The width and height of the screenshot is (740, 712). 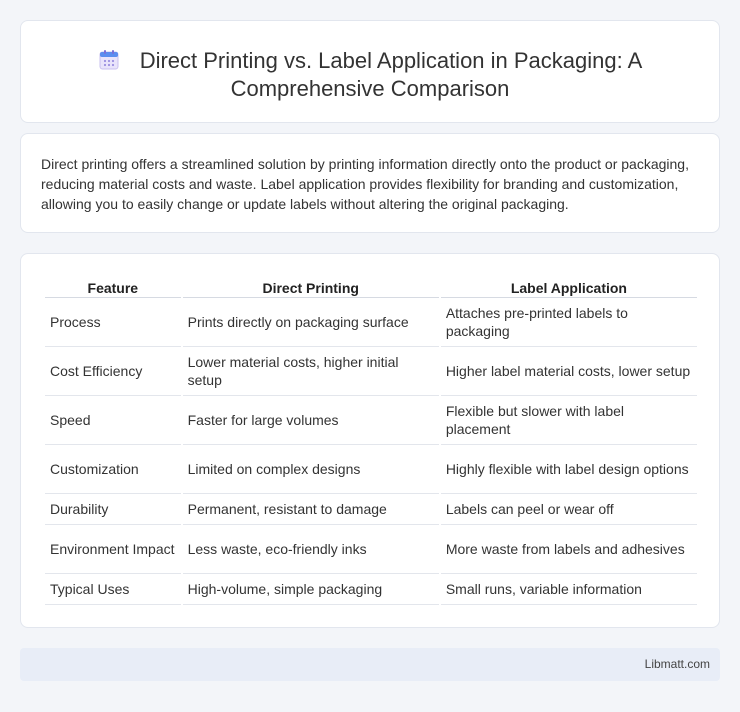 What do you see at coordinates (310, 469) in the screenshot?
I see `table-cell: Limited on complex designs` at bounding box center [310, 469].